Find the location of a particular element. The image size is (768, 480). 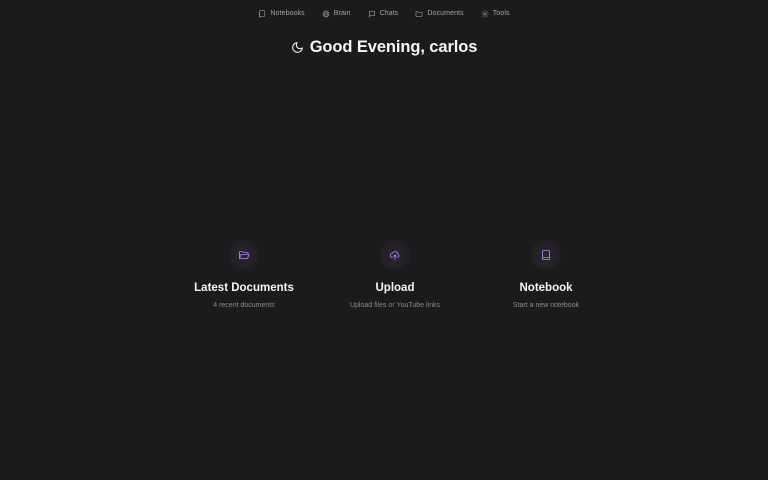

card-subtitle: Start a new notebook is located at coordinates (546, 305).